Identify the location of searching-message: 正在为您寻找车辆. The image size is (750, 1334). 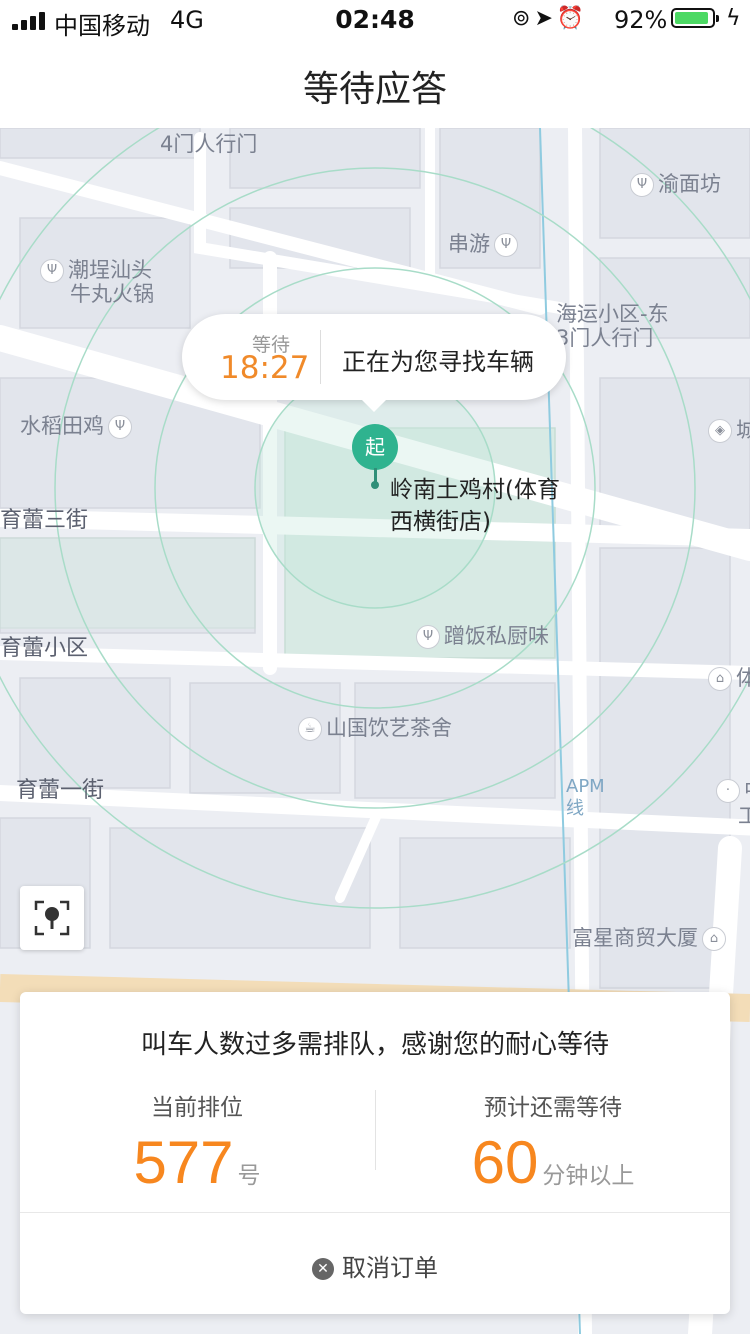
(438, 362).